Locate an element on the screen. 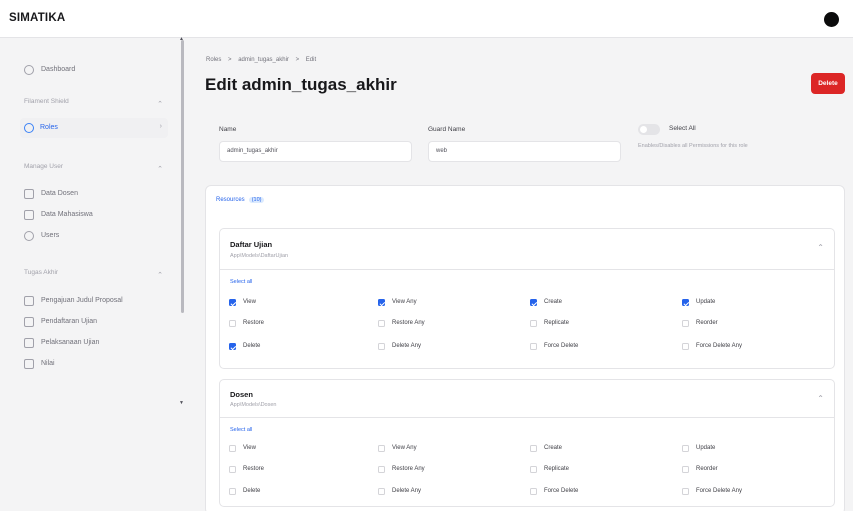 The height and width of the screenshot is (511, 853). permission-label-reorder: Reorder is located at coordinates (707, 468).